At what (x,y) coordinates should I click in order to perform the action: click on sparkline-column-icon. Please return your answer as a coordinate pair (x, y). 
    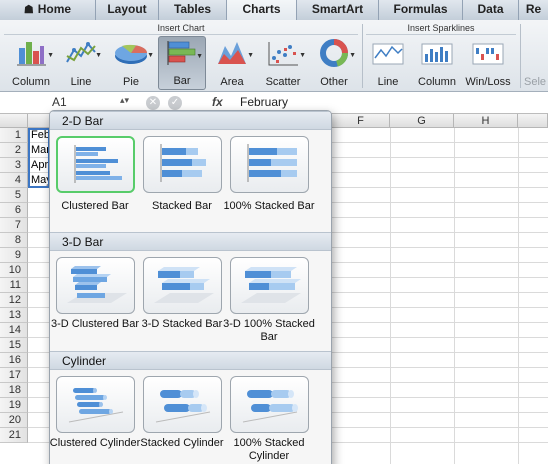
    Looking at the image, I should click on (437, 54).